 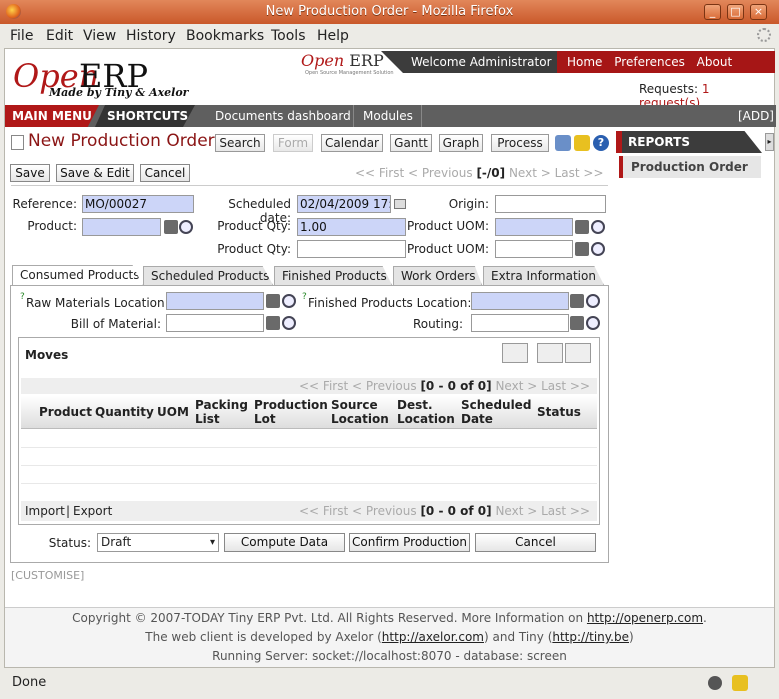 I want to click on report-production-order: Production Order, so click(x=690, y=167).